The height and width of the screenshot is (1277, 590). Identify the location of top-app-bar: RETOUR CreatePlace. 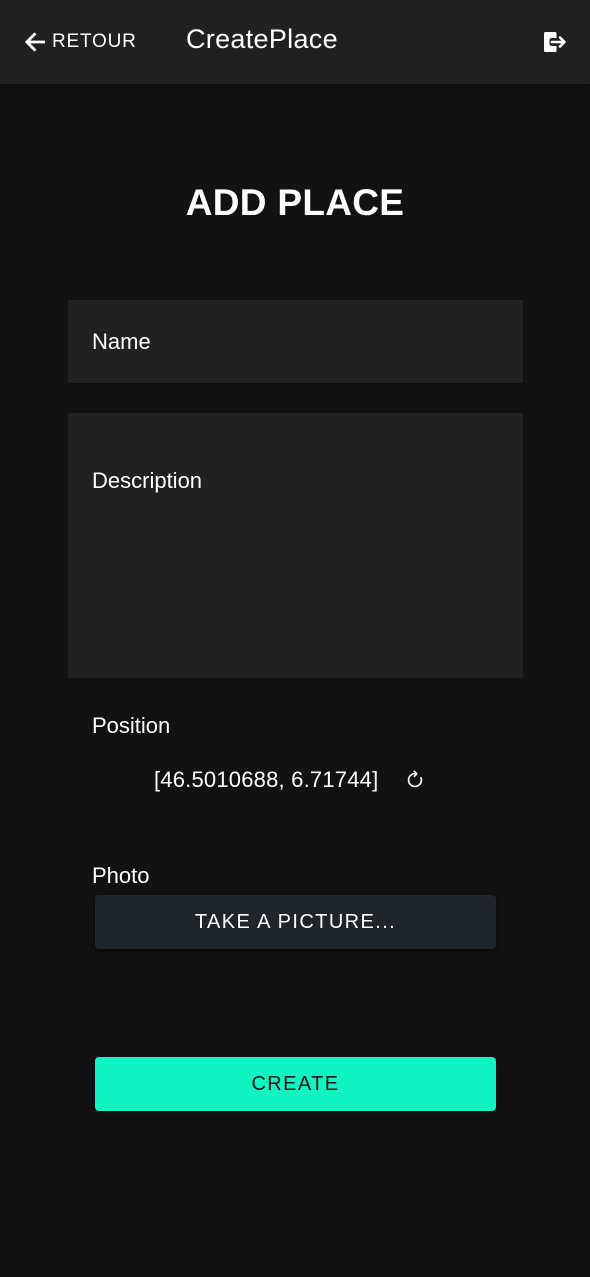
(295, 42).